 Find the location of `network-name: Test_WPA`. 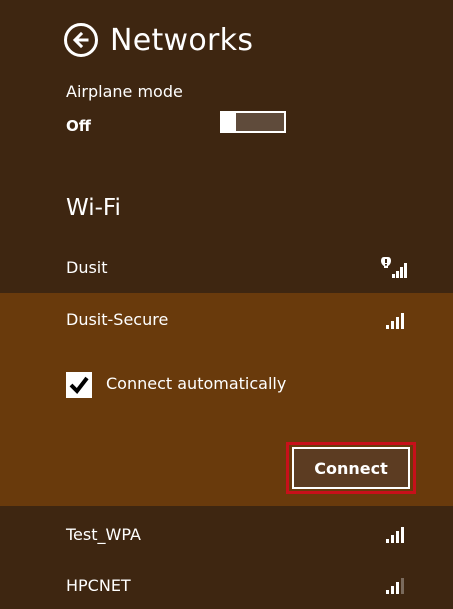

network-name: Test_WPA is located at coordinates (103, 534).